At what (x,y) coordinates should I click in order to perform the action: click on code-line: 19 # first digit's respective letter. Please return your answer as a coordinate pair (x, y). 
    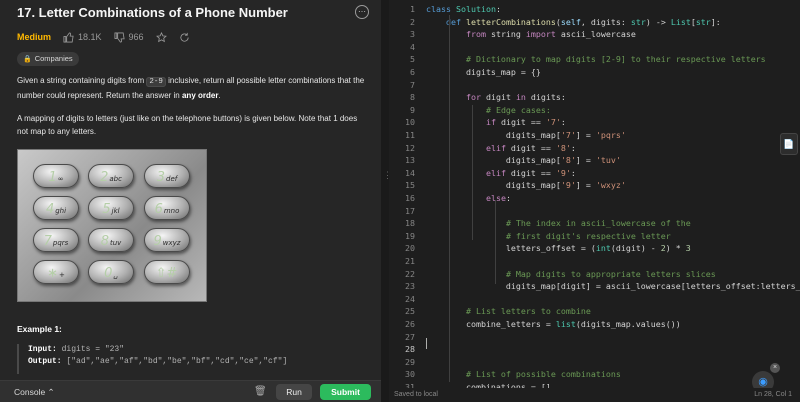
    Looking at the image, I should click on (594, 236).